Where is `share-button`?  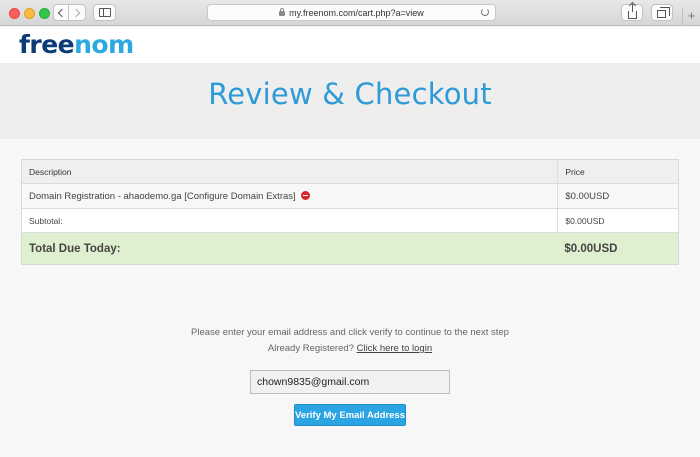 share-button is located at coordinates (632, 12).